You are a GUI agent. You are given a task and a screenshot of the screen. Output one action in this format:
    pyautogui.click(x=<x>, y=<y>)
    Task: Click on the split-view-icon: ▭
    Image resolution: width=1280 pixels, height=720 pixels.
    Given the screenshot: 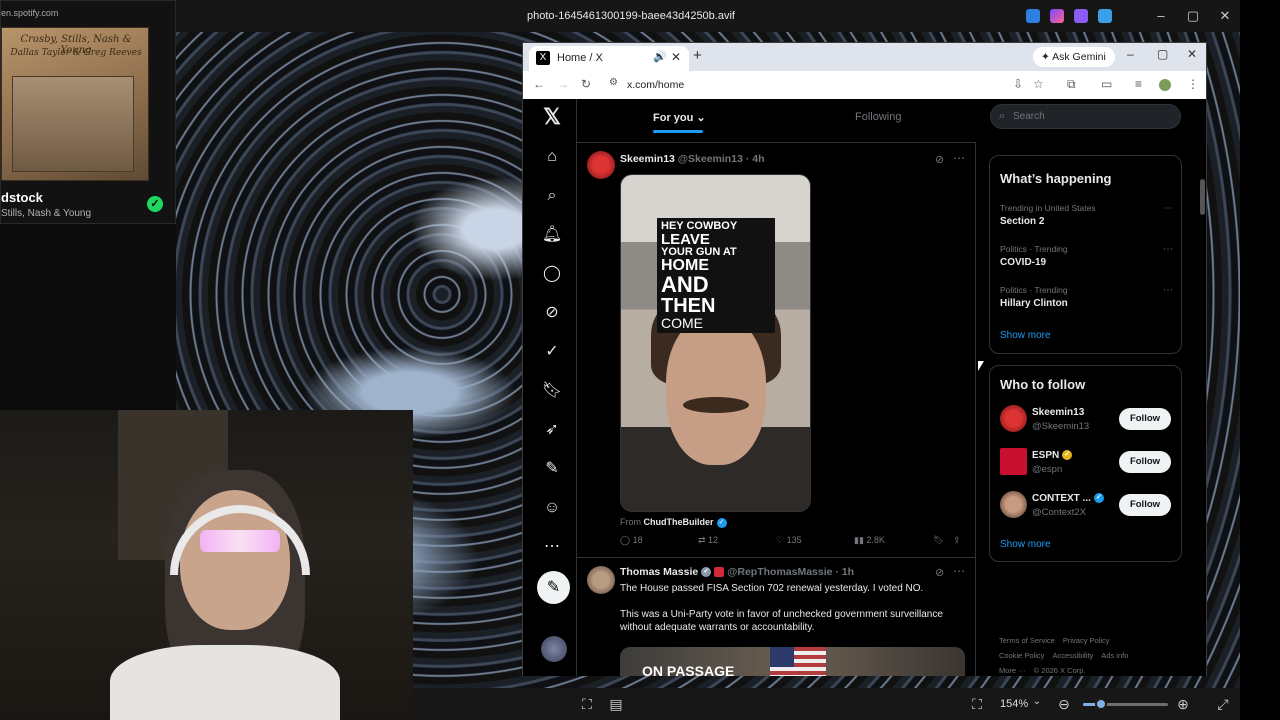 What is the action you would take?
    pyautogui.click(x=1106, y=84)
    